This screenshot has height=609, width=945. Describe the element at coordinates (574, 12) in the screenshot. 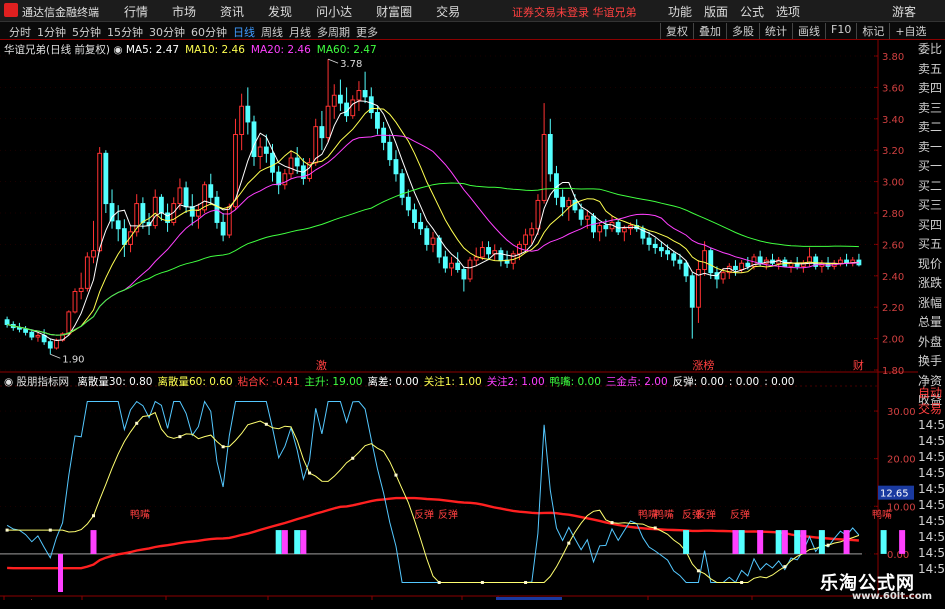

I see `login-warning: 证券交易未登录 华谊兄弟` at that location.